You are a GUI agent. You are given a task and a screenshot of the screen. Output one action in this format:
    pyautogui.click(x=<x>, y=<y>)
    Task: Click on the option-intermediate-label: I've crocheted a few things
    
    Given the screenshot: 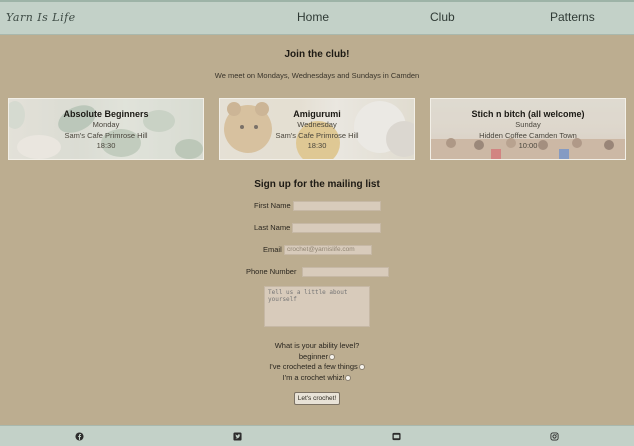 What is the action you would take?
    pyautogui.click(x=313, y=366)
    